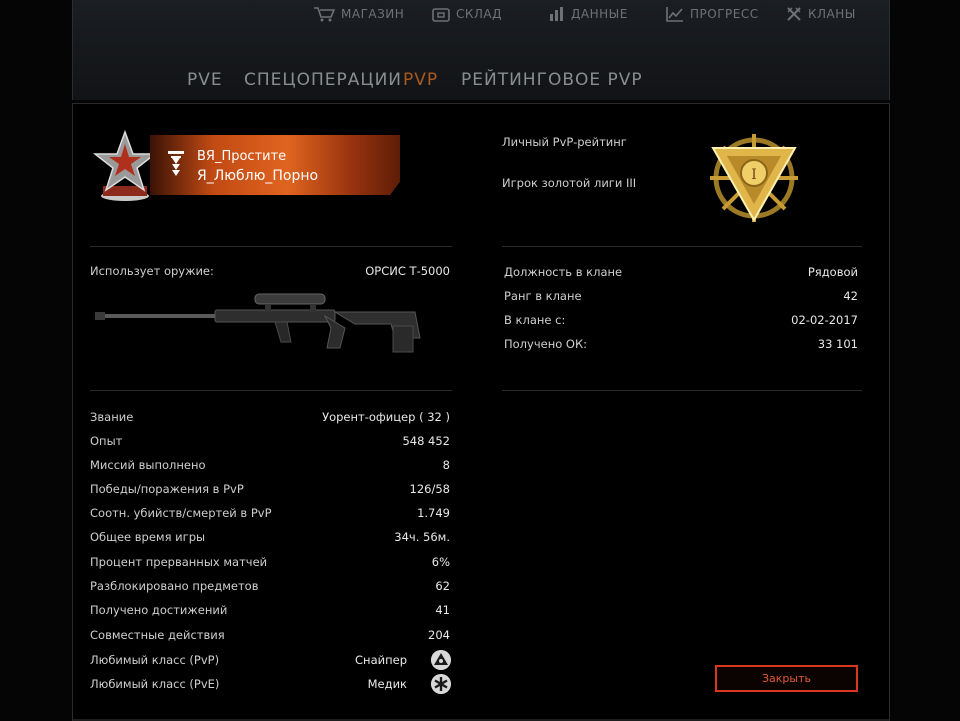  I want to click on league-numeral: I, so click(754, 175).